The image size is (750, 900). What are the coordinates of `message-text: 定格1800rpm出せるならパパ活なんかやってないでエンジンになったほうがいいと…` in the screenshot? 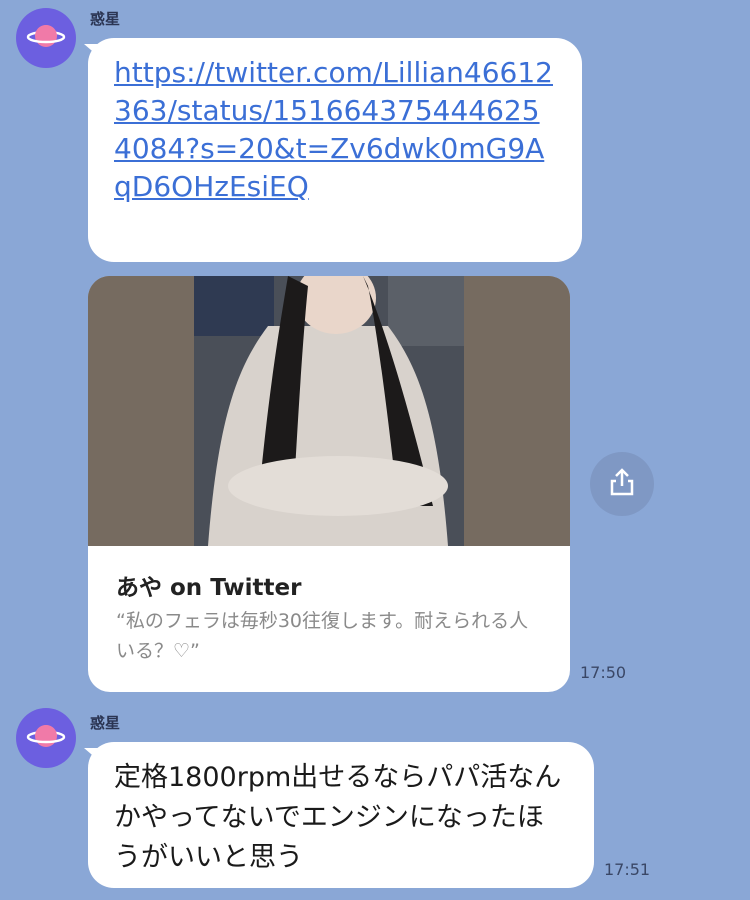 It's located at (338, 817).